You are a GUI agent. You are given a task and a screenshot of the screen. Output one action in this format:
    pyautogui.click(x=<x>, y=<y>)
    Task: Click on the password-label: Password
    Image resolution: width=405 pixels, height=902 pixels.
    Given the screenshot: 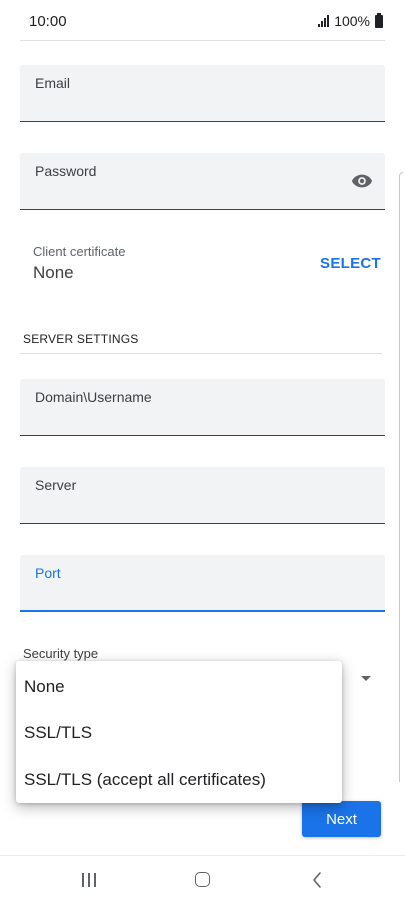 What is the action you would take?
    pyautogui.click(x=66, y=171)
    